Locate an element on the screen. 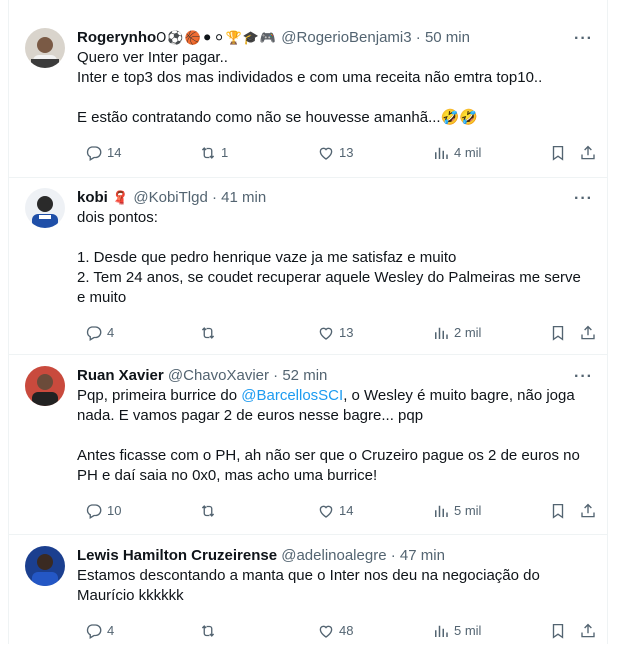 This screenshot has width=619, height=654. tweet-actions: 4 48 5 mil is located at coordinates (336, 631).